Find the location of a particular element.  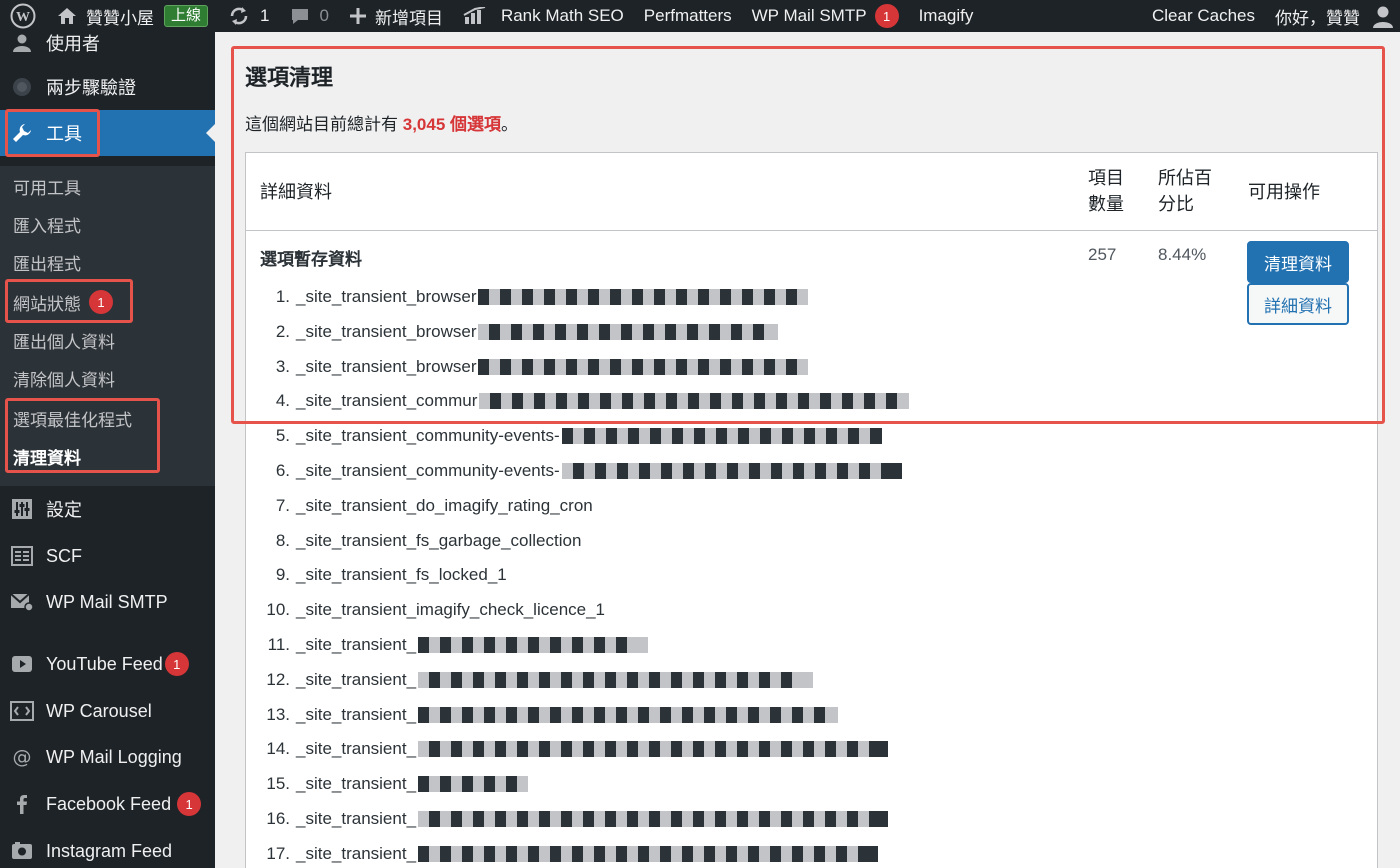

sidebar-item-users: 使用者 is located at coordinates (107, 49).